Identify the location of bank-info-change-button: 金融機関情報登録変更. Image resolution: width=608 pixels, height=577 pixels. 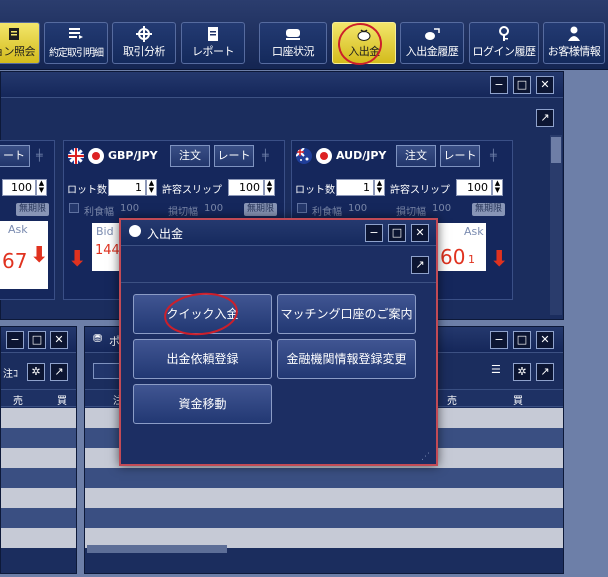
(346, 359).